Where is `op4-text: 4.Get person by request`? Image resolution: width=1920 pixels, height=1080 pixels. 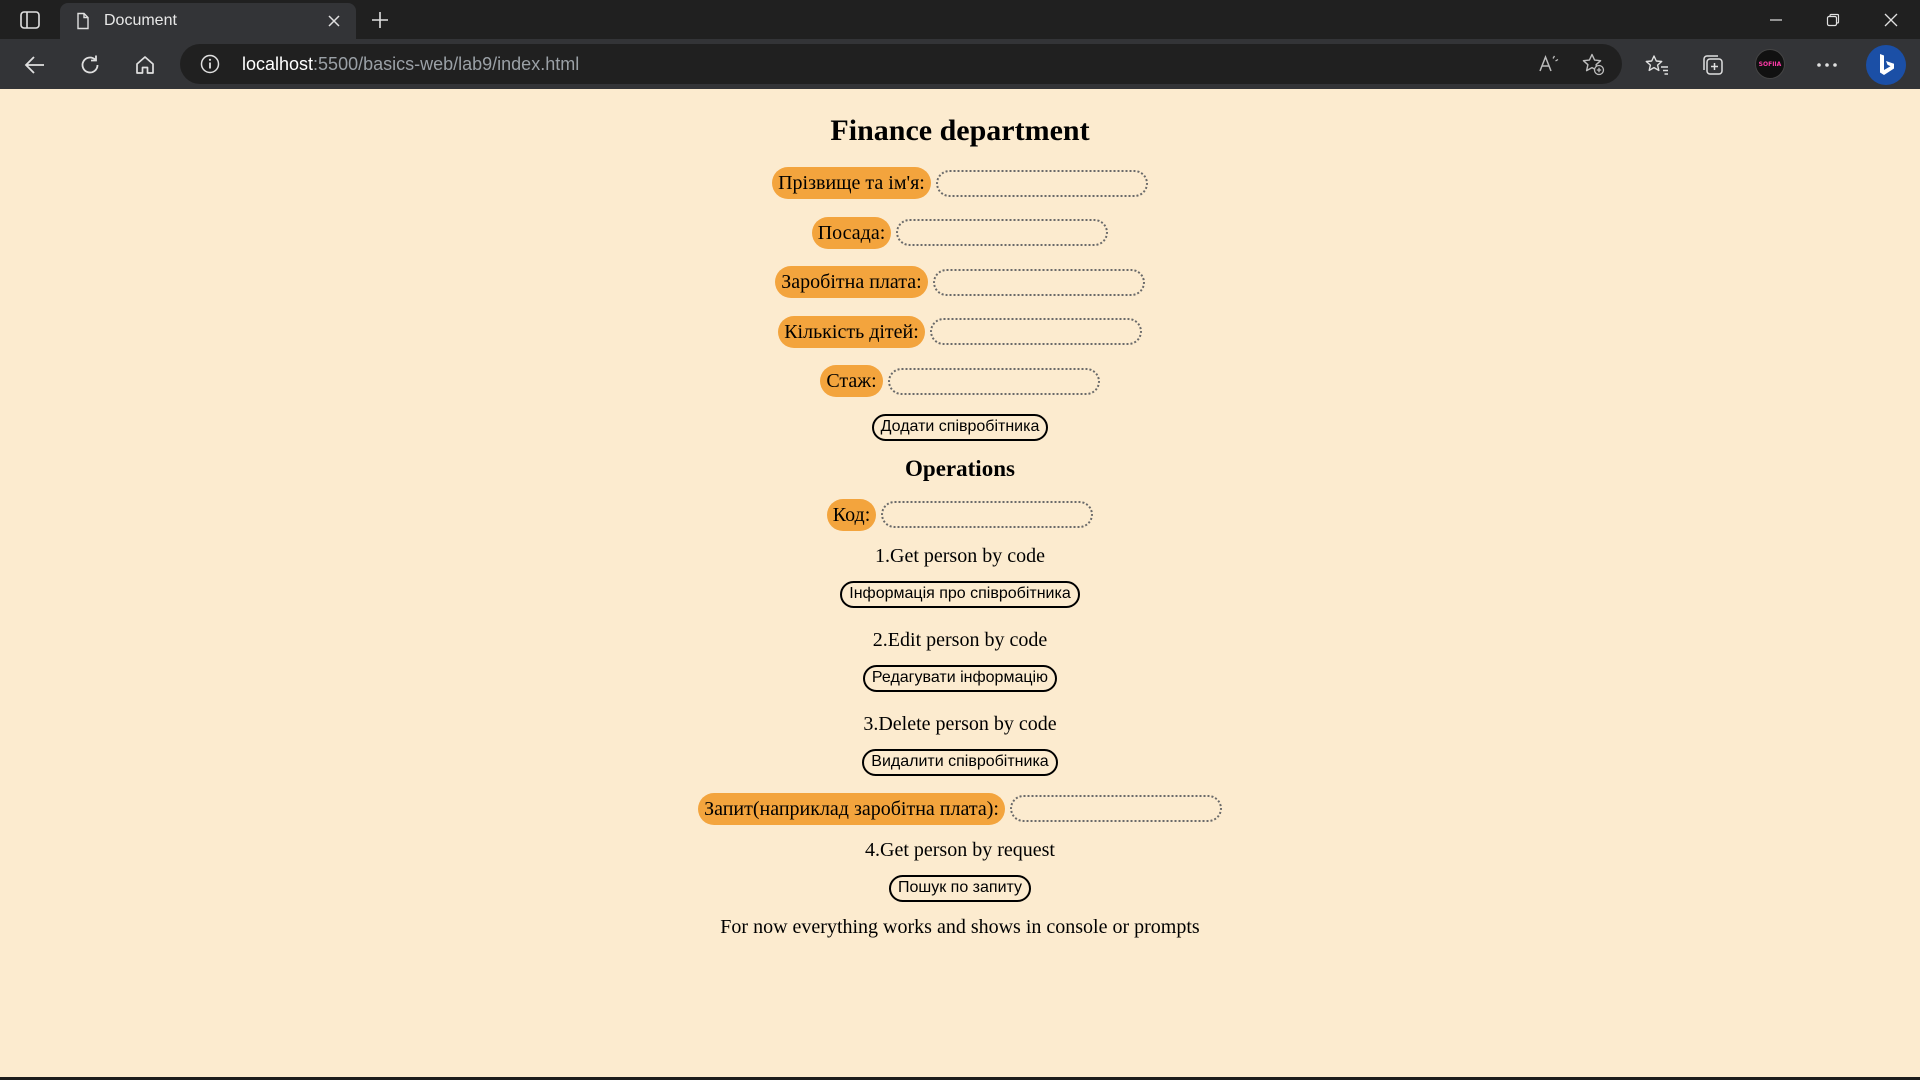
op4-text: 4.Get person by request is located at coordinates (960, 849).